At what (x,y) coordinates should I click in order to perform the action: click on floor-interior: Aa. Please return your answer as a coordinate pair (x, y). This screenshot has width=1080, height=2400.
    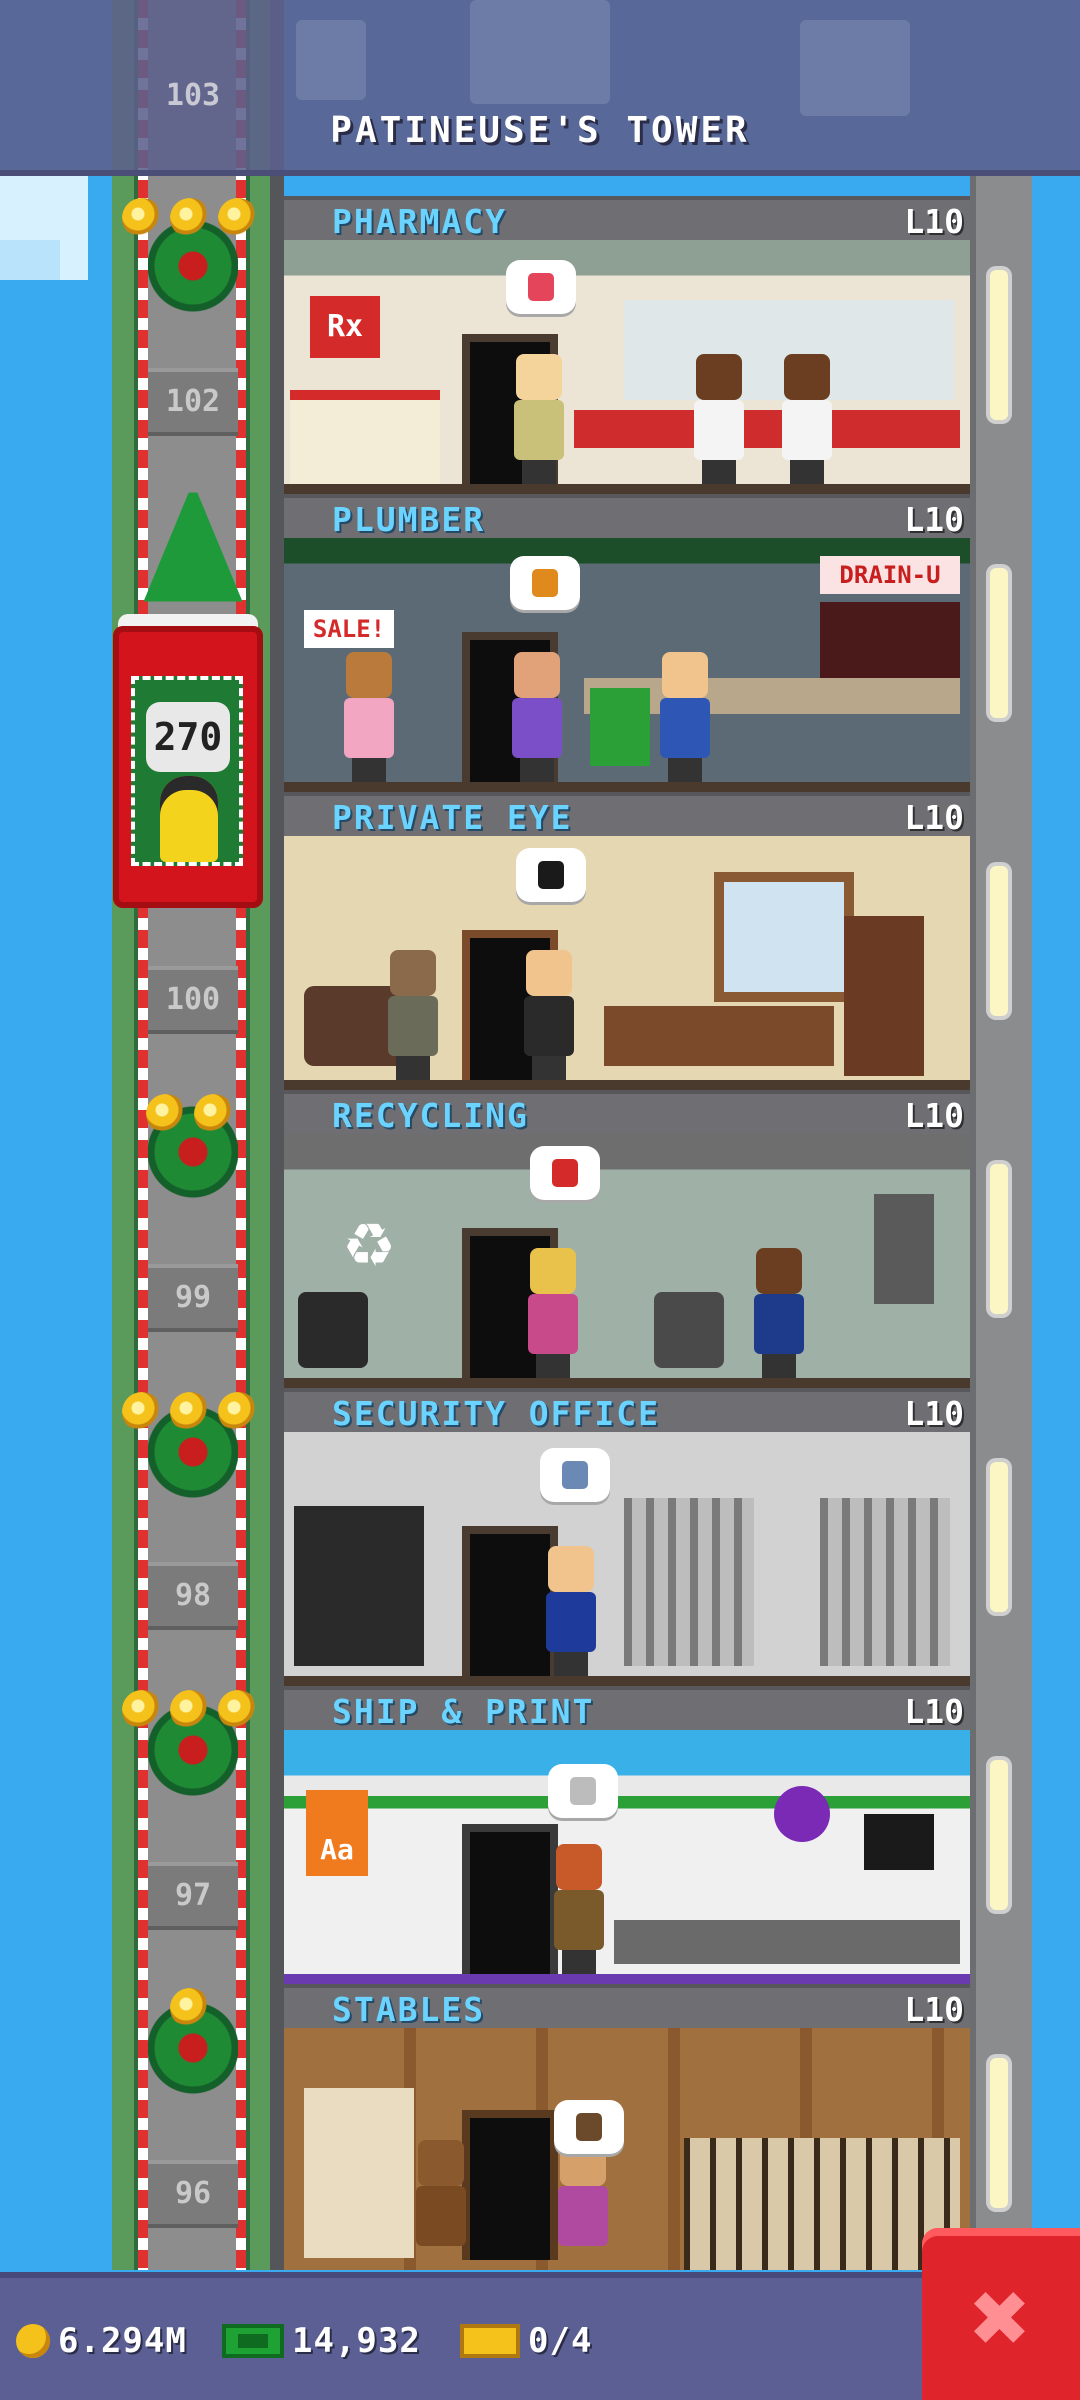
    Looking at the image, I should click on (627, 1857).